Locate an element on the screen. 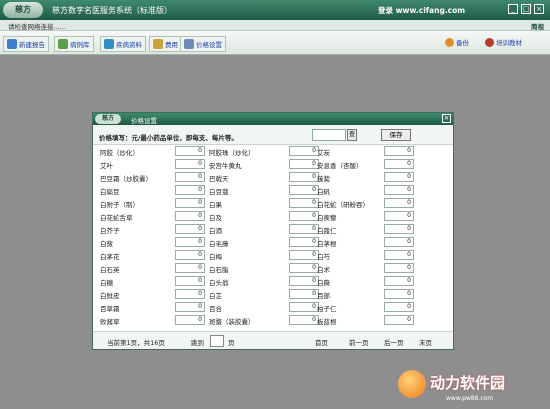 This screenshot has width=550, height=409. collapse-button: 简视 is located at coordinates (537, 26).